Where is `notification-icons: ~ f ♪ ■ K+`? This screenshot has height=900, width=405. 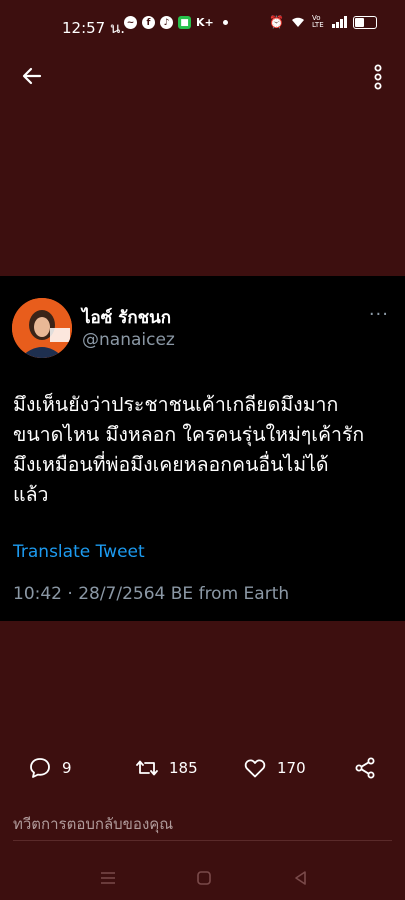
notification-icons: ~ f ♪ ■ K+ is located at coordinates (176, 22).